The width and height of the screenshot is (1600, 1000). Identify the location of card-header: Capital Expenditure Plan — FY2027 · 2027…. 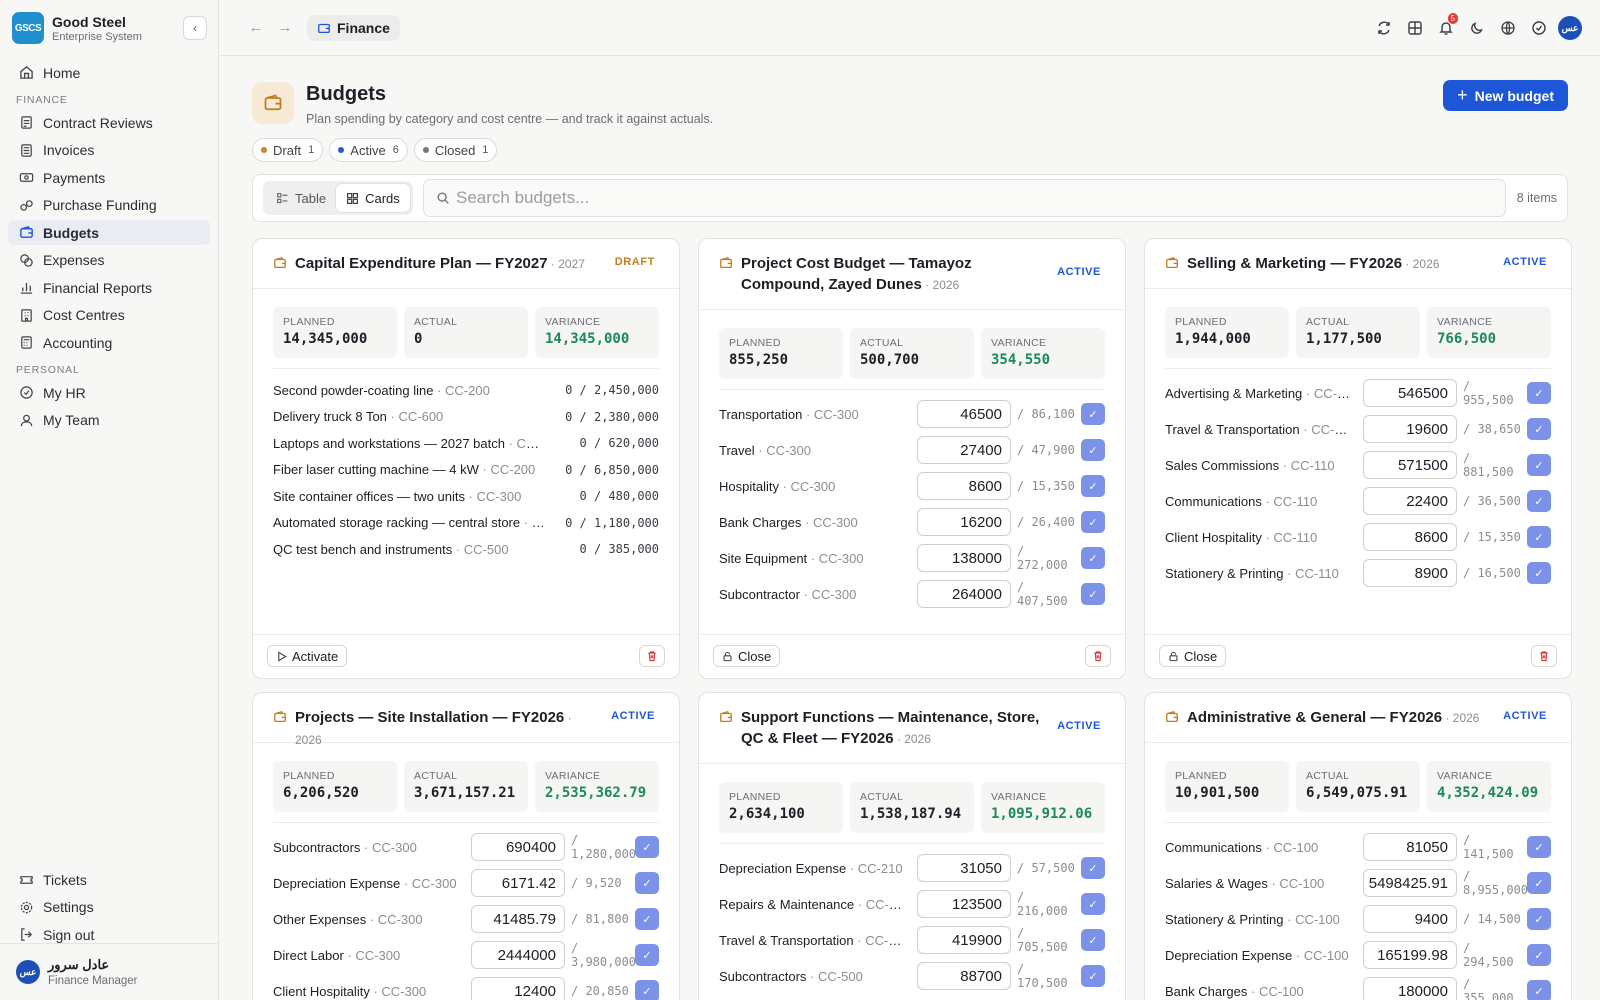
(466, 264).